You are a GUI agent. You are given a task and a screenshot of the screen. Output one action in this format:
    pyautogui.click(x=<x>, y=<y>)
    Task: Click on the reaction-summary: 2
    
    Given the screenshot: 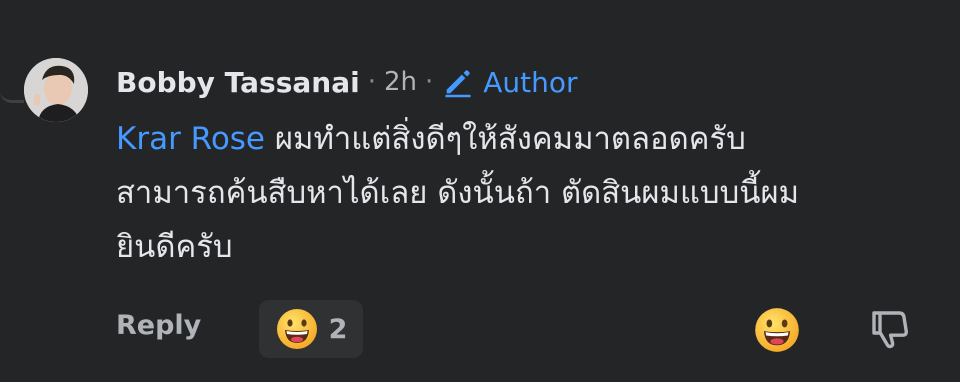 What is the action you would take?
    pyautogui.click(x=311, y=329)
    